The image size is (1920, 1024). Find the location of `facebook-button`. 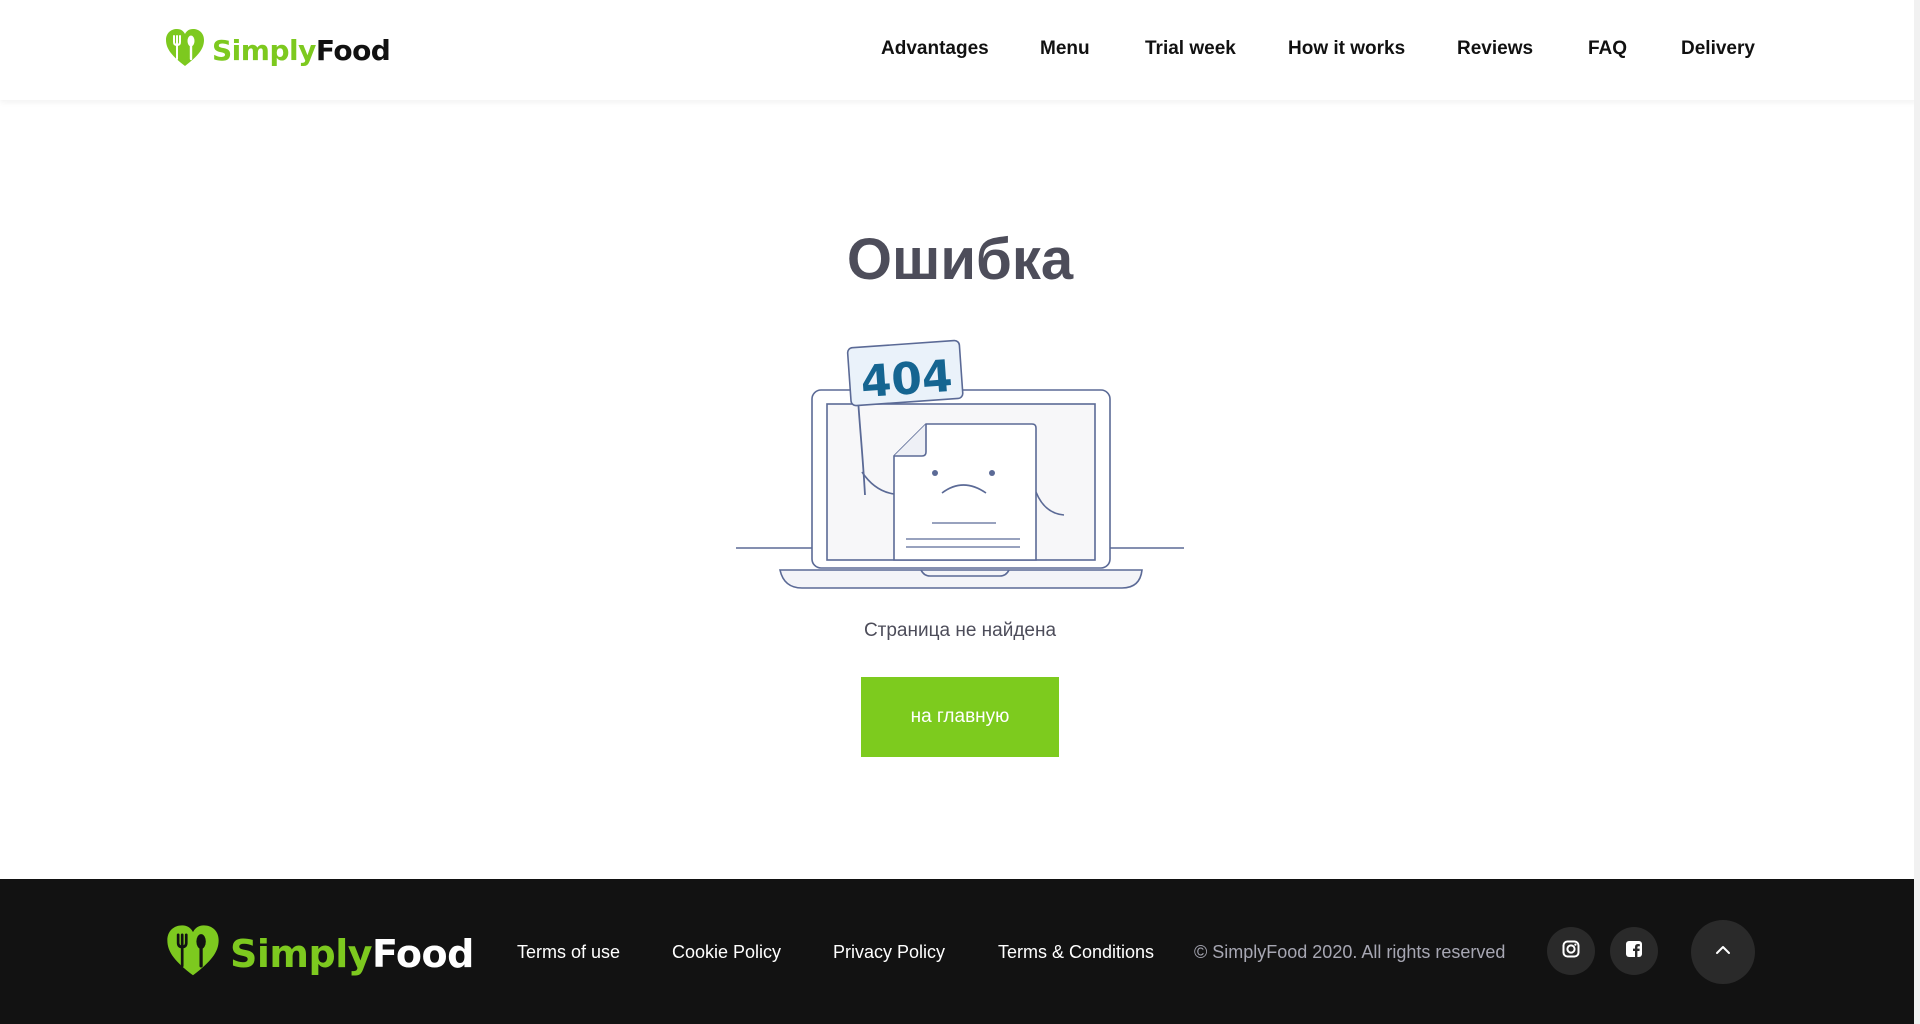

facebook-button is located at coordinates (1634, 951).